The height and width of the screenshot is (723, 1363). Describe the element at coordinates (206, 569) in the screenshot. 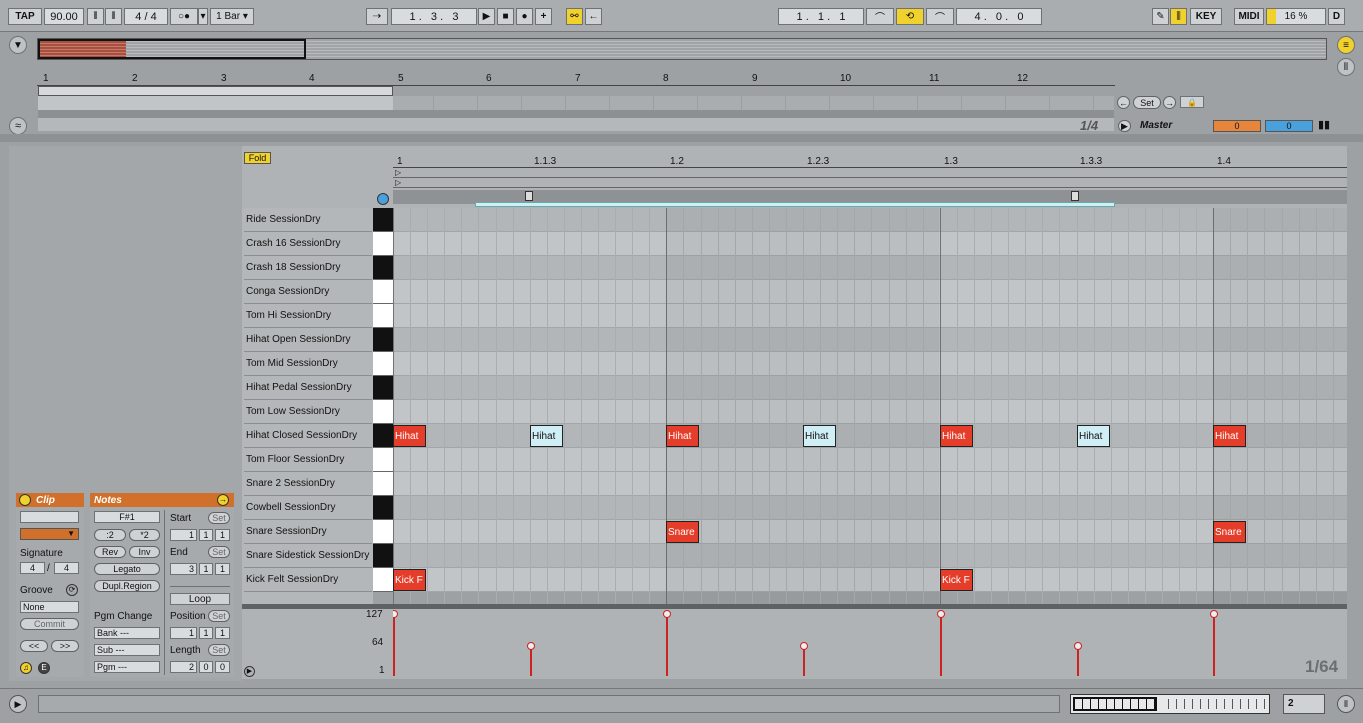

I see `end-beat-field: 1` at that location.